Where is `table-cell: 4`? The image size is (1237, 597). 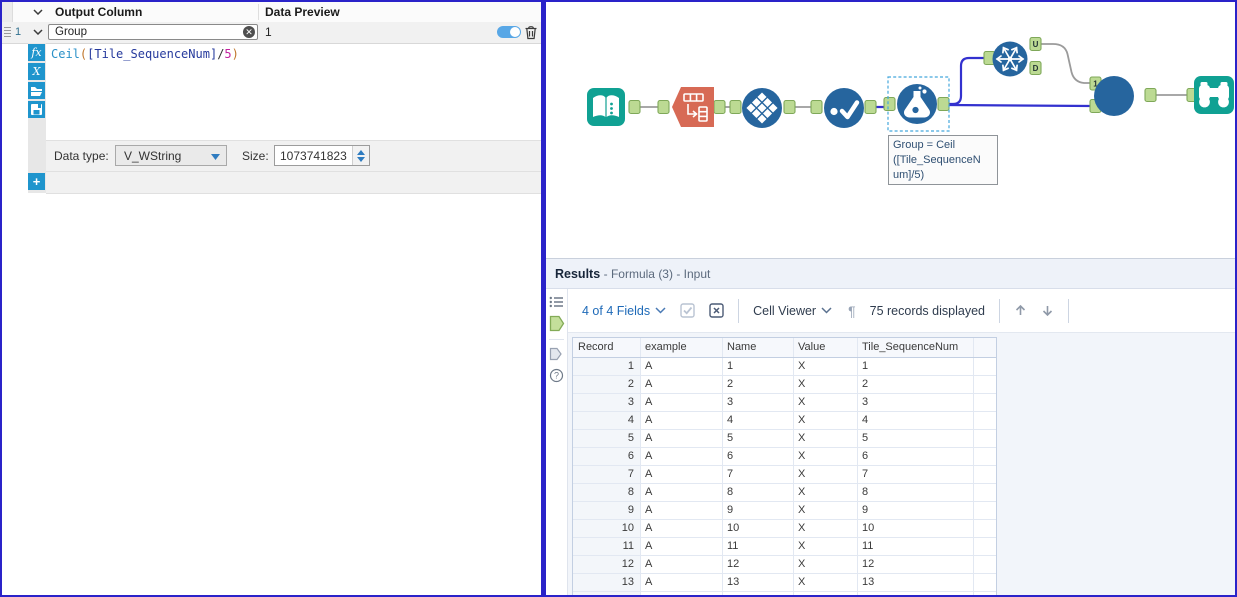
table-cell: 4 is located at coordinates (758, 420).